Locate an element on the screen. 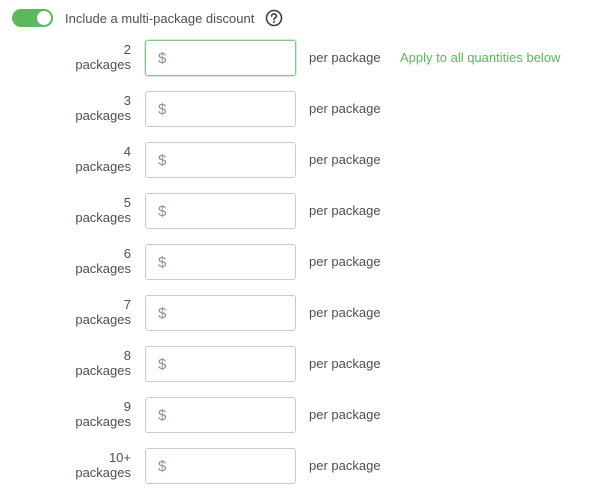 The height and width of the screenshot is (504, 593). tier-quantity: 9 is located at coordinates (127, 406).